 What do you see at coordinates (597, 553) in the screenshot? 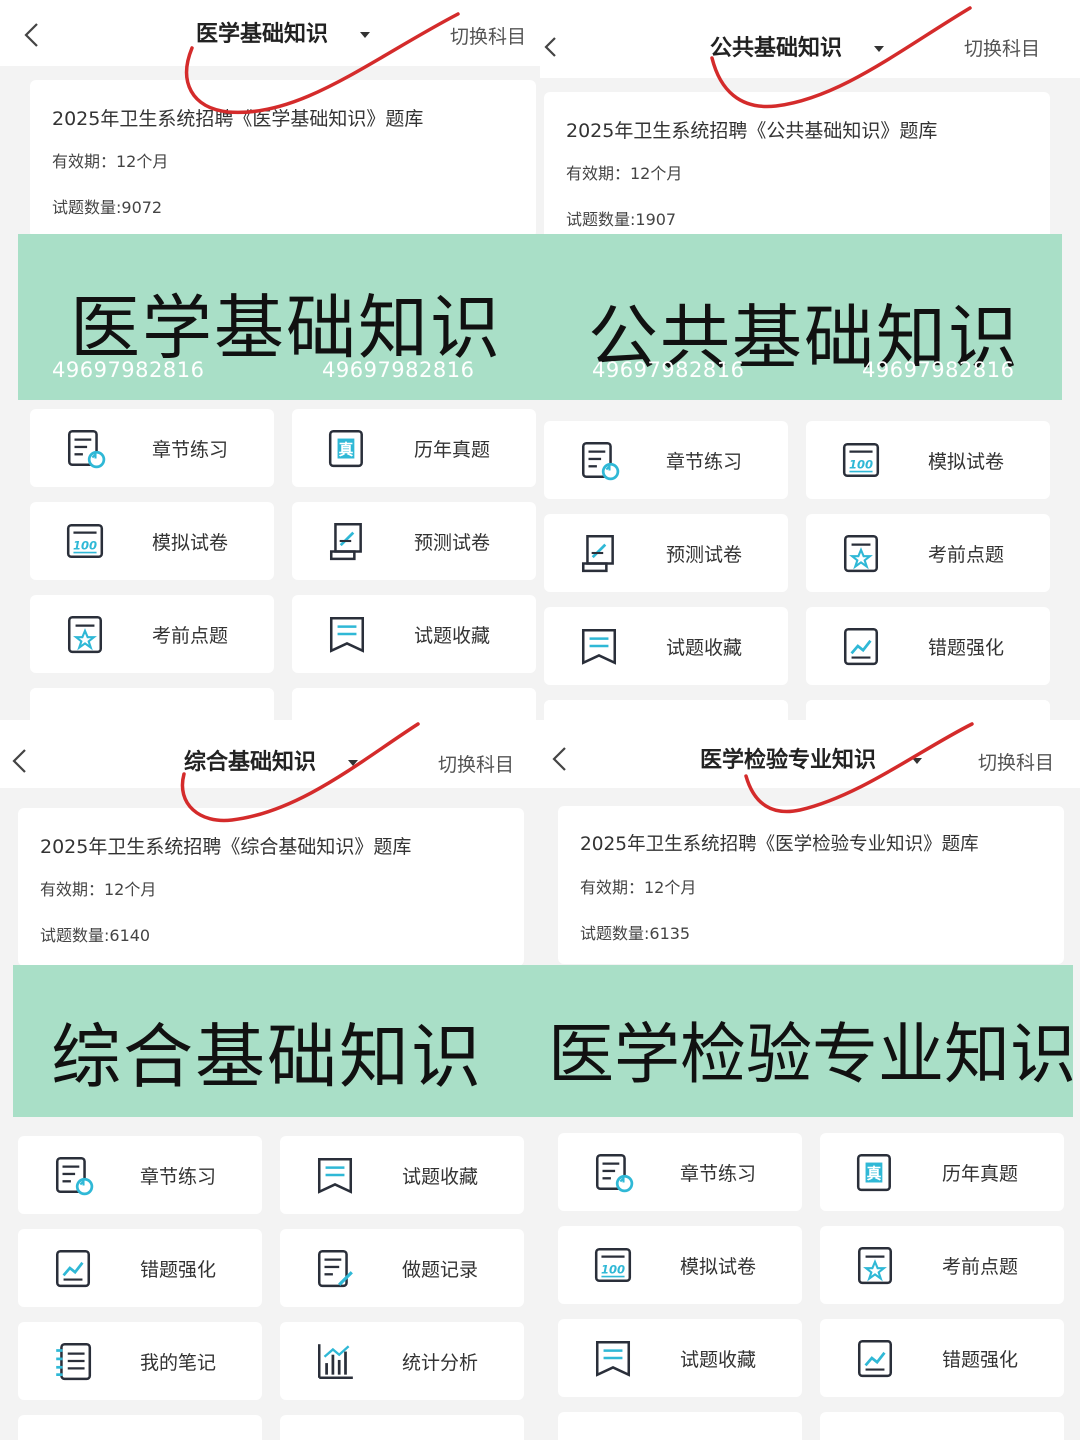
I see `prediction-paper-icon` at bounding box center [597, 553].